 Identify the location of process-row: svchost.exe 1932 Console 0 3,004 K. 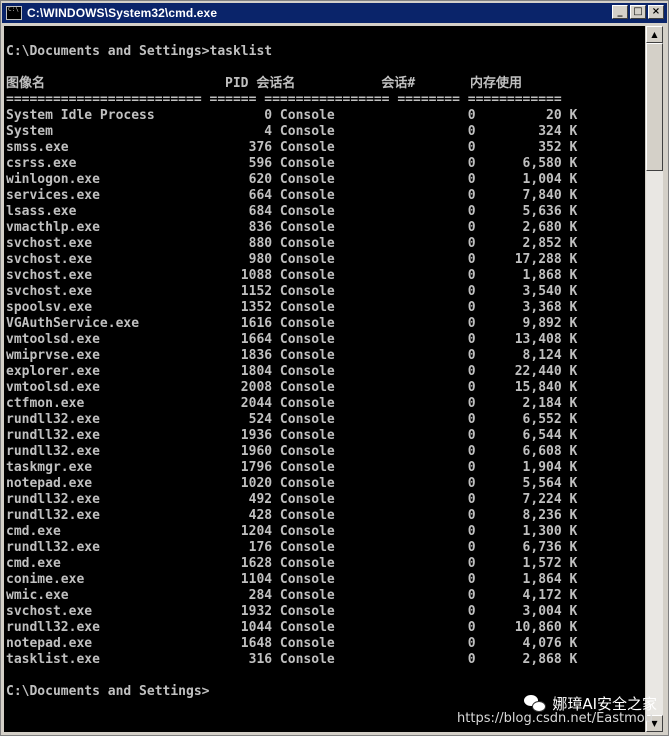
(292, 611).